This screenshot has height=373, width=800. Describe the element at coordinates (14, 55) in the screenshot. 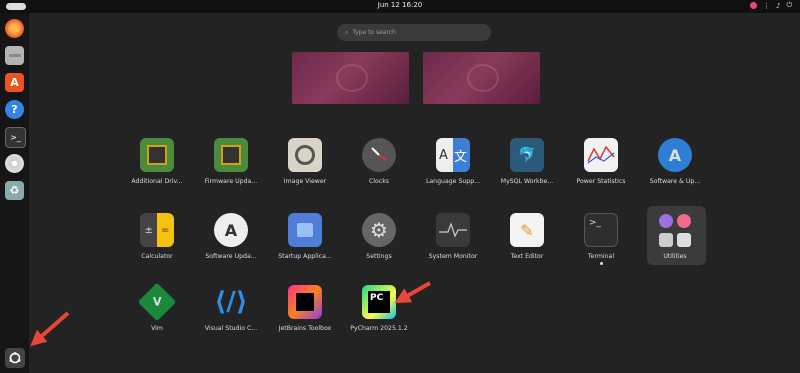

I see `files-icon` at that location.